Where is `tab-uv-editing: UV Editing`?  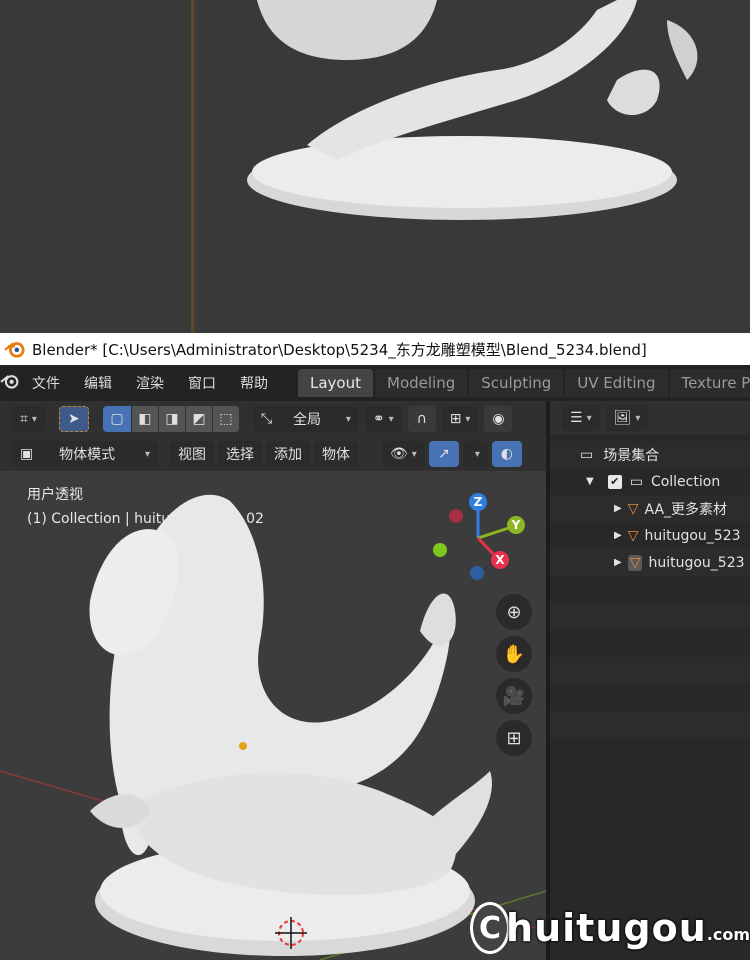
tab-uv-editing: UV Editing is located at coordinates (616, 383).